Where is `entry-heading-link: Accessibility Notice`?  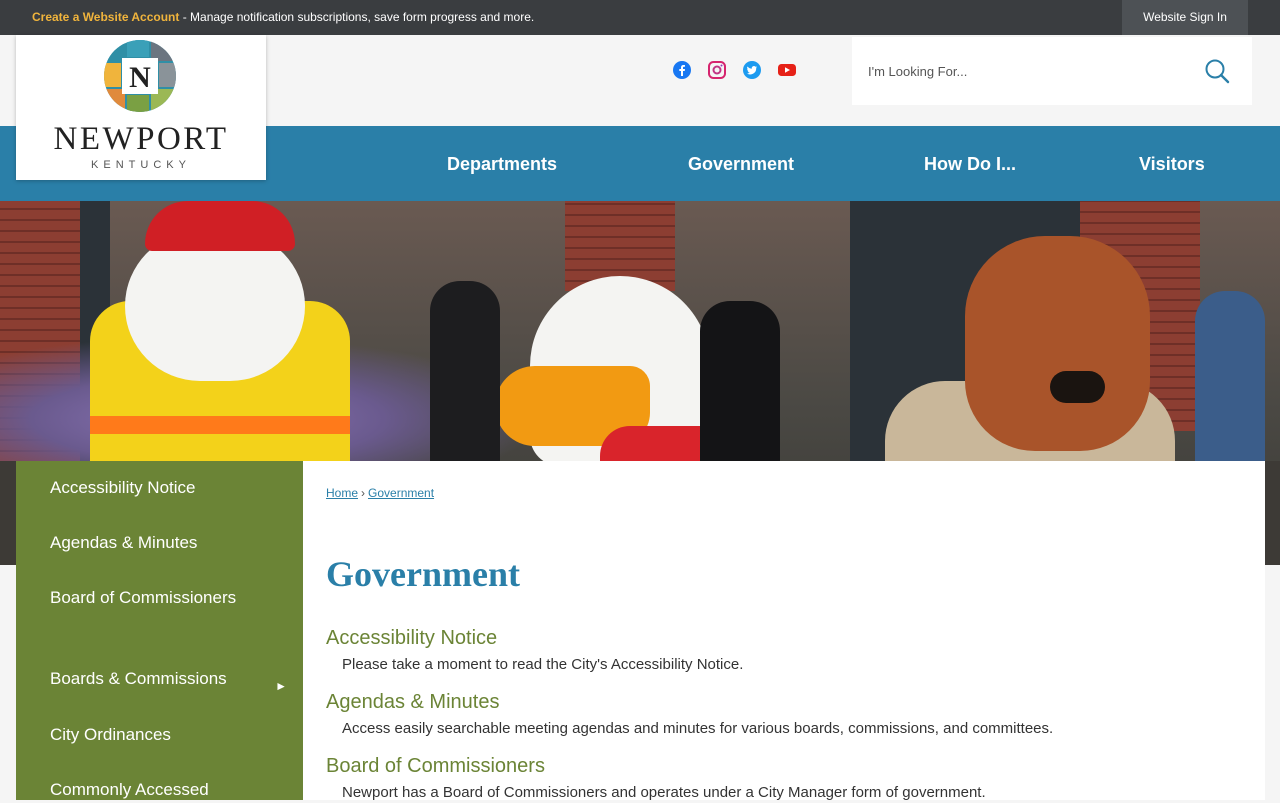
entry-heading-link: Accessibility Notice is located at coordinates (411, 638).